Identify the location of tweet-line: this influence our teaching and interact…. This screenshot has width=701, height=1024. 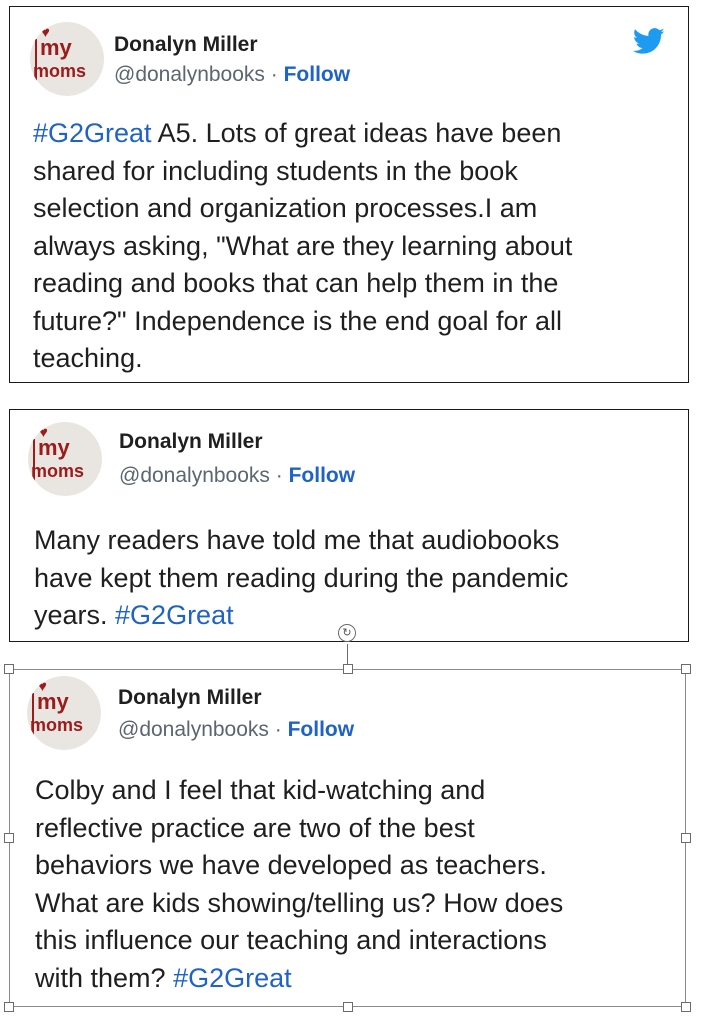
(357, 941).